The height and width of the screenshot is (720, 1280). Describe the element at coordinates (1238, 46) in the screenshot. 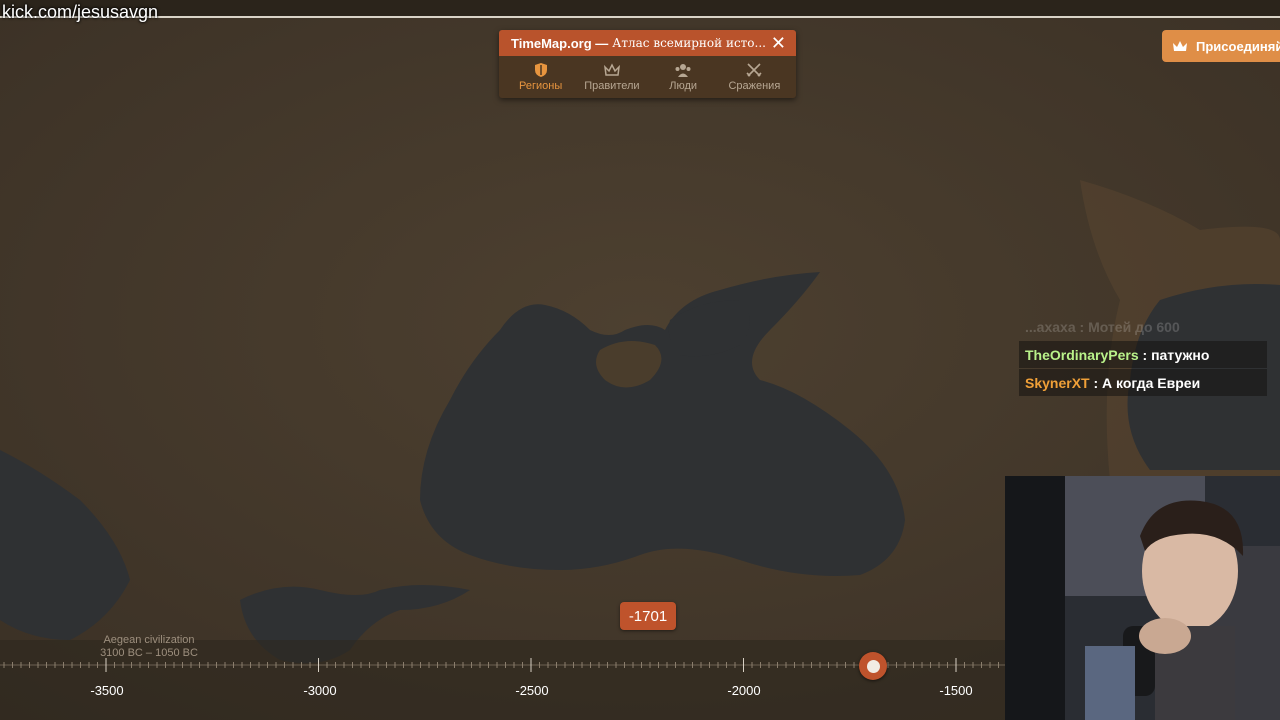

I see `join-label: Присоединяй` at that location.